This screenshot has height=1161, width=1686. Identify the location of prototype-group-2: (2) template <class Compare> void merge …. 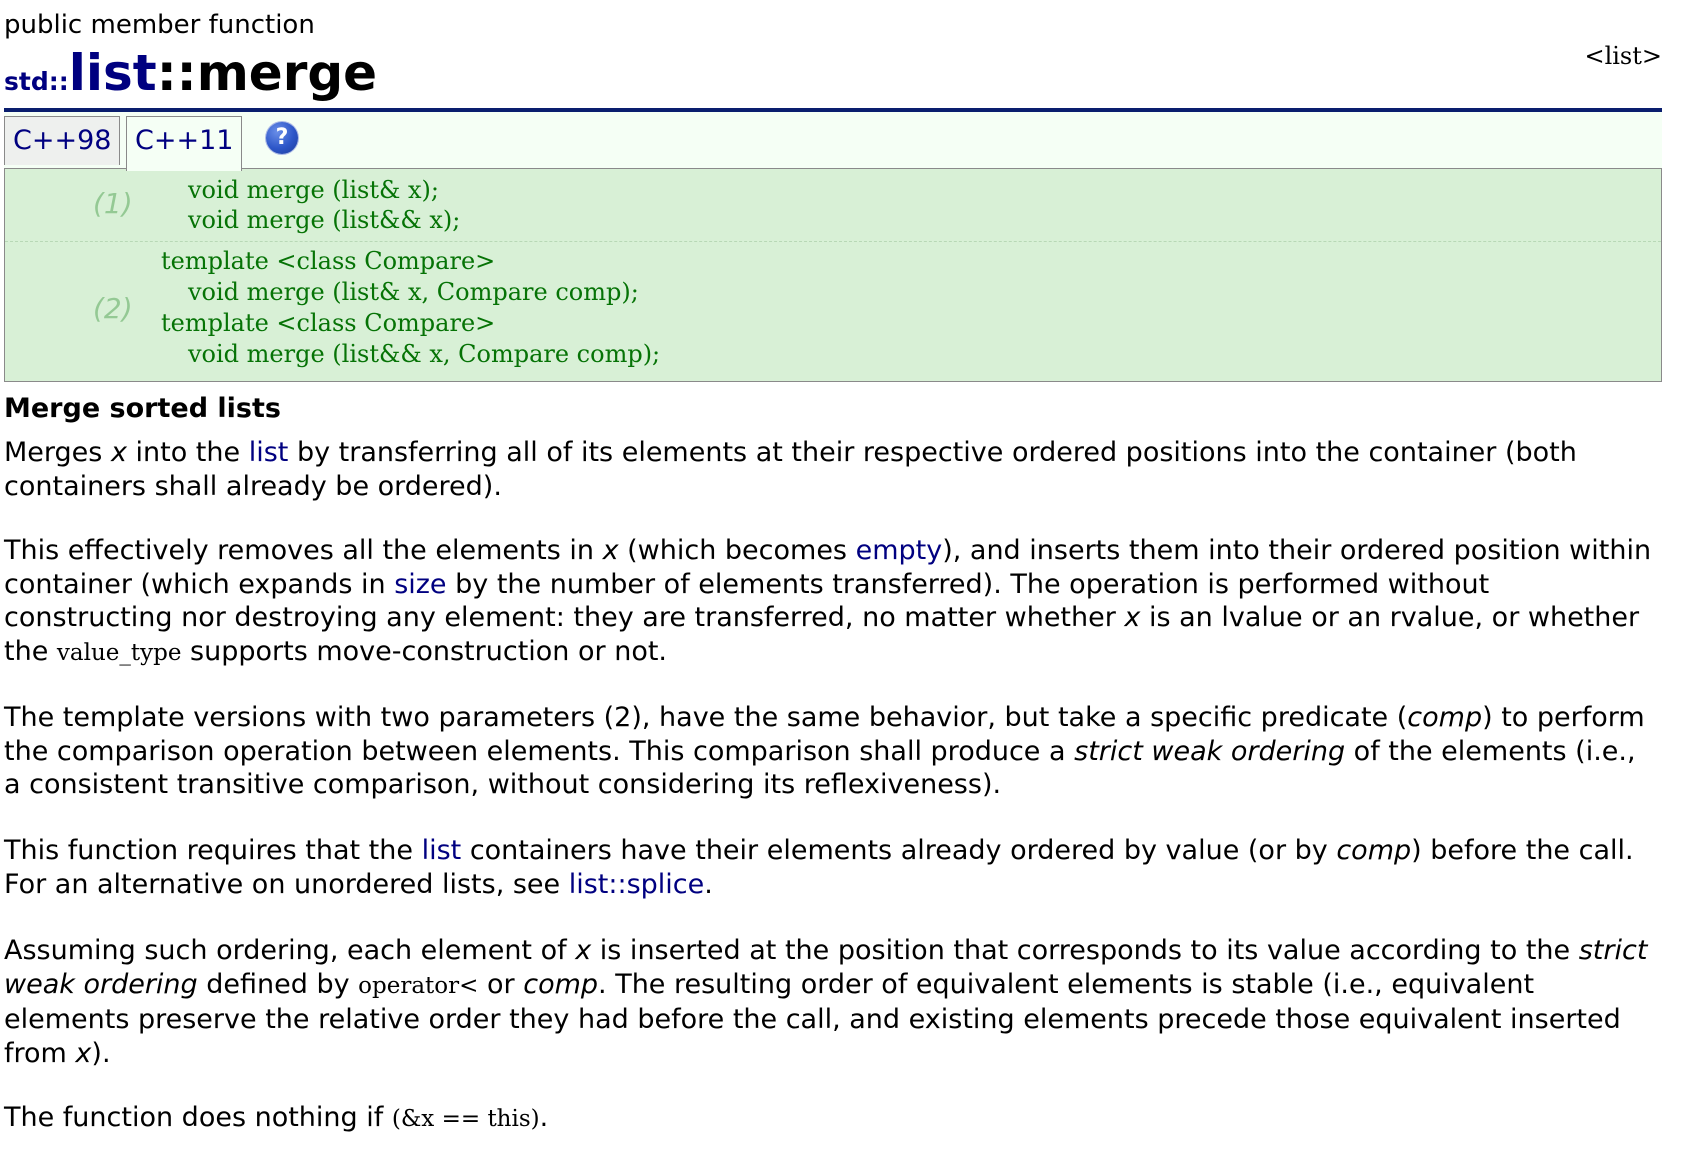
(833, 311).